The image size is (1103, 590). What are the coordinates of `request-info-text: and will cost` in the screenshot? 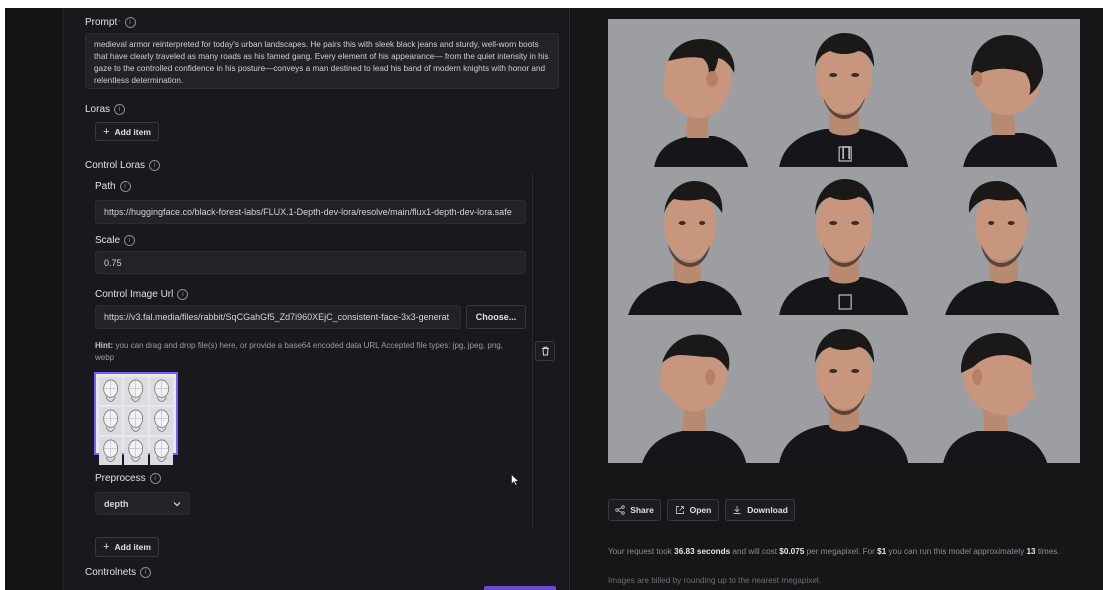 It's located at (755, 551).